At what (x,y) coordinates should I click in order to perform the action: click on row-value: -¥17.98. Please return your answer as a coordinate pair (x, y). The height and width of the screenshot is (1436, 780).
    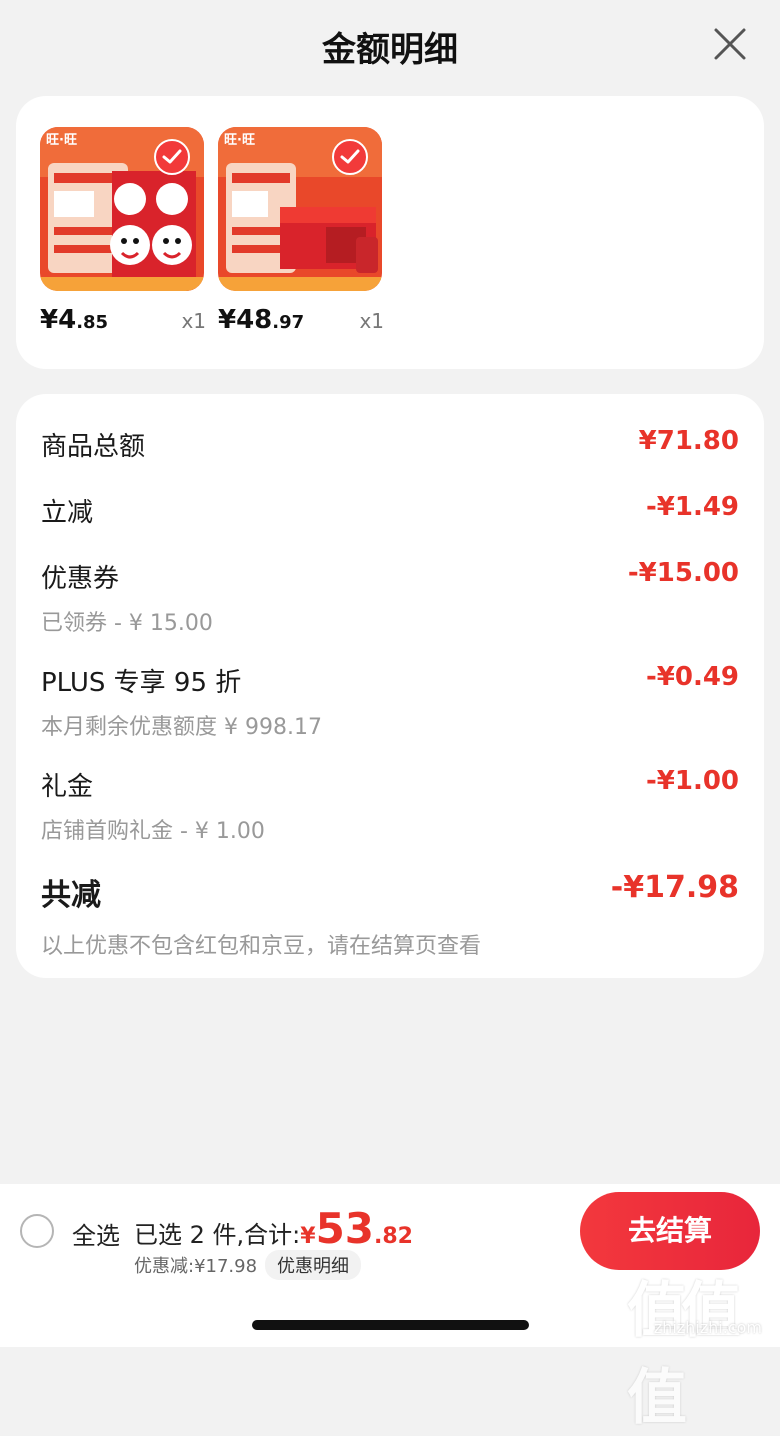
    Looking at the image, I should click on (674, 887).